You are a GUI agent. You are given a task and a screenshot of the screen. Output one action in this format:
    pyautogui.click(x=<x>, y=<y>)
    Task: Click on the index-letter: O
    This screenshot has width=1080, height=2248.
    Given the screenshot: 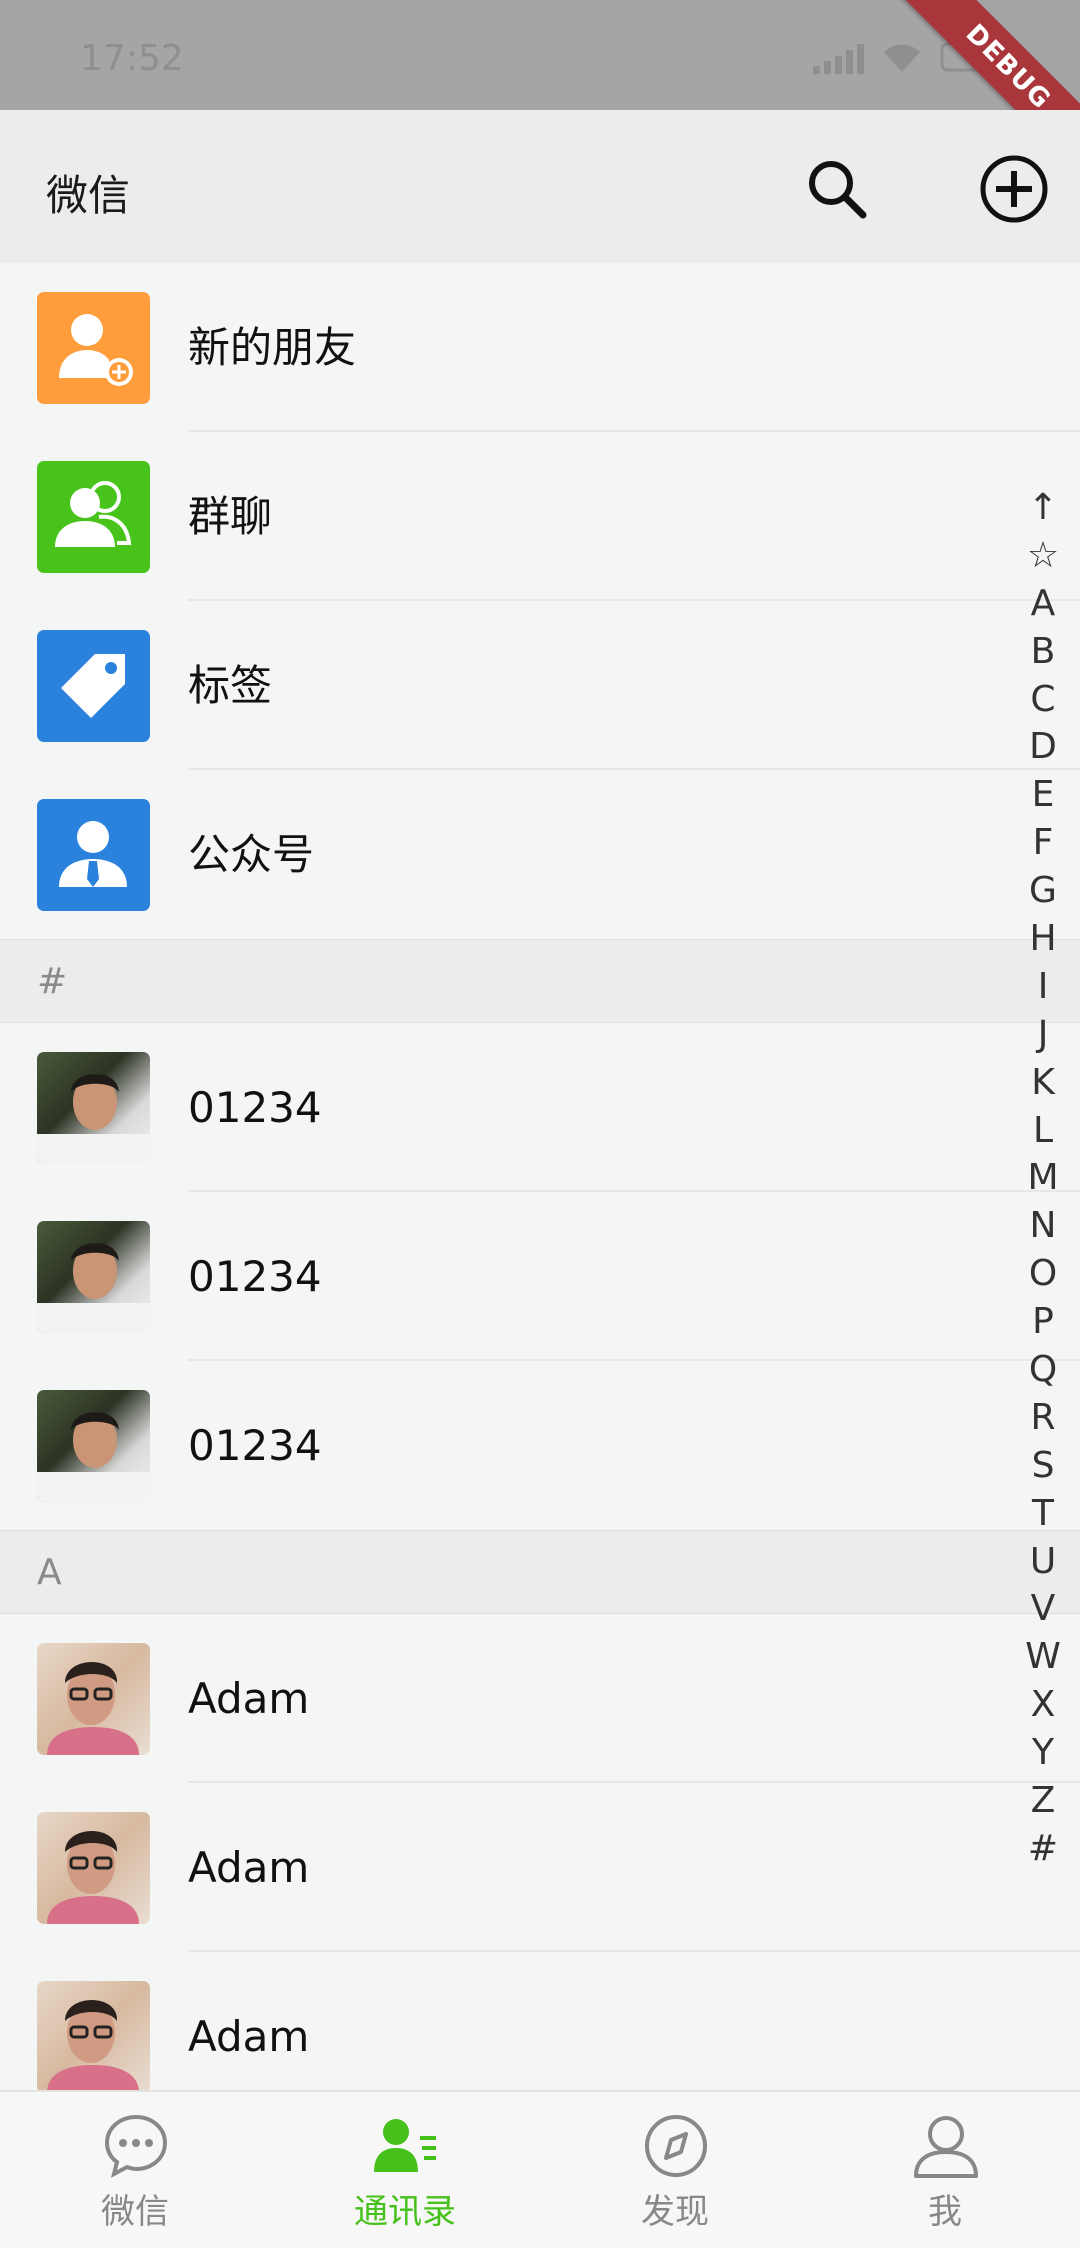 What is the action you would take?
    pyautogui.click(x=1043, y=1274)
    